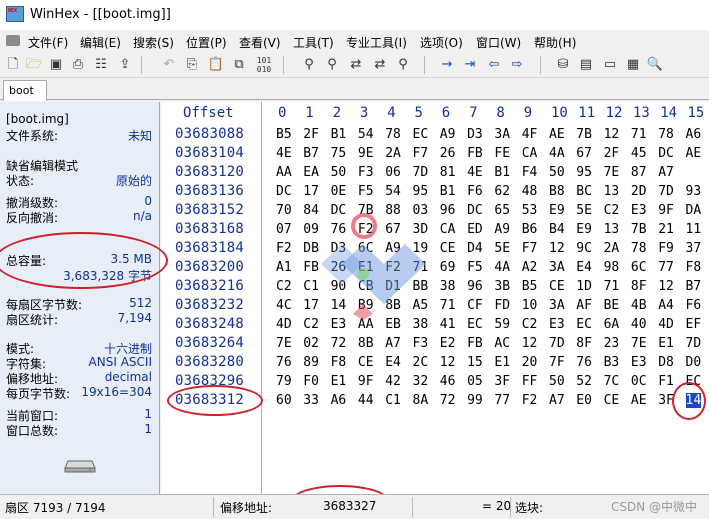 This screenshot has width=709, height=519. Describe the element at coordinates (610, 65) in the screenshot. I see `drive-icon: ▭` at that location.